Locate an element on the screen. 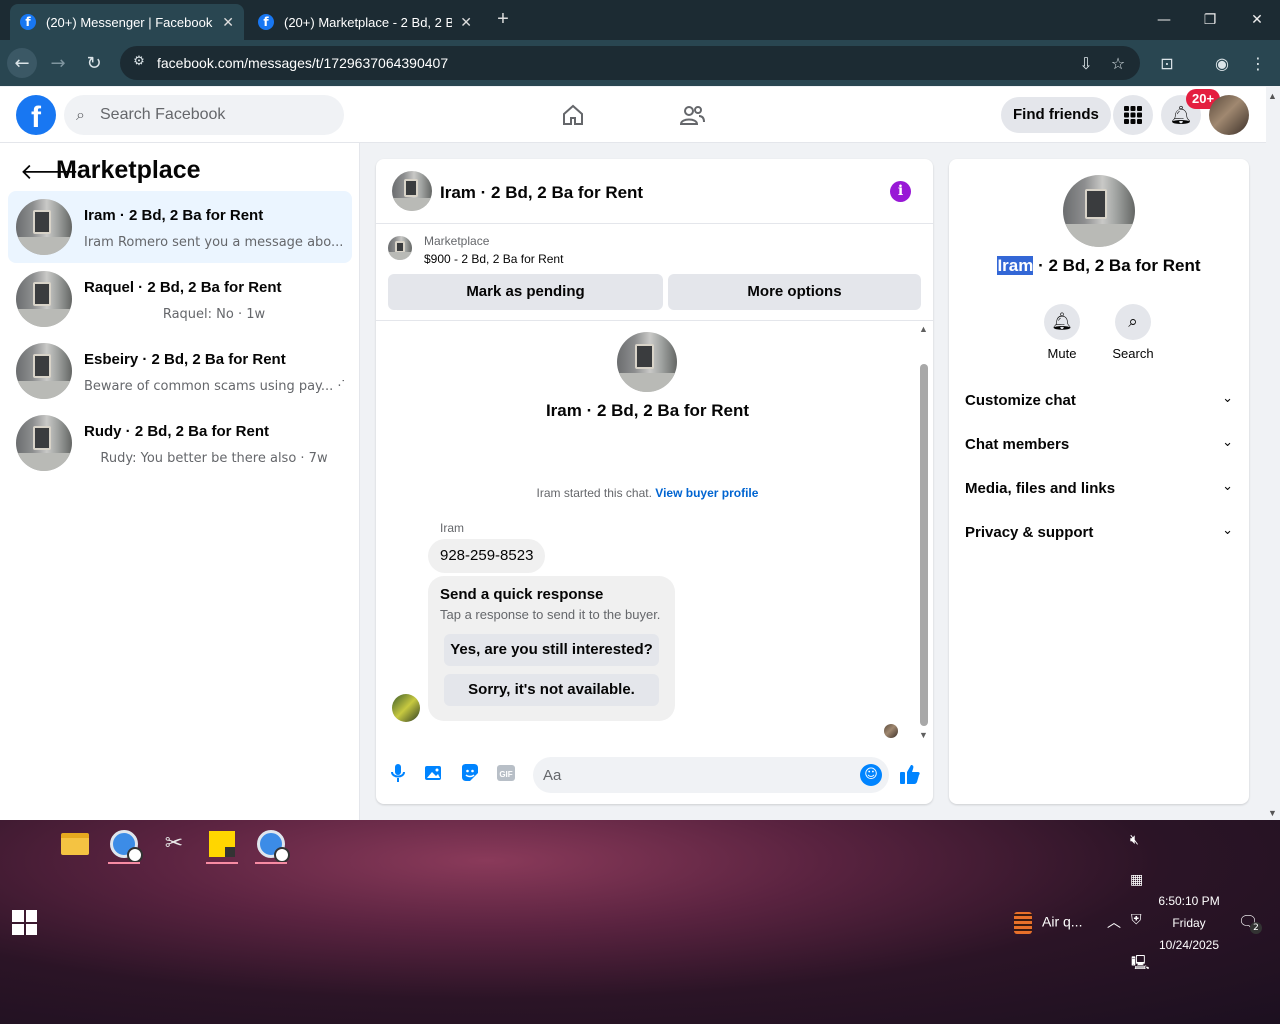  tab-search-icon: ⊡ is located at coordinates (1167, 63).